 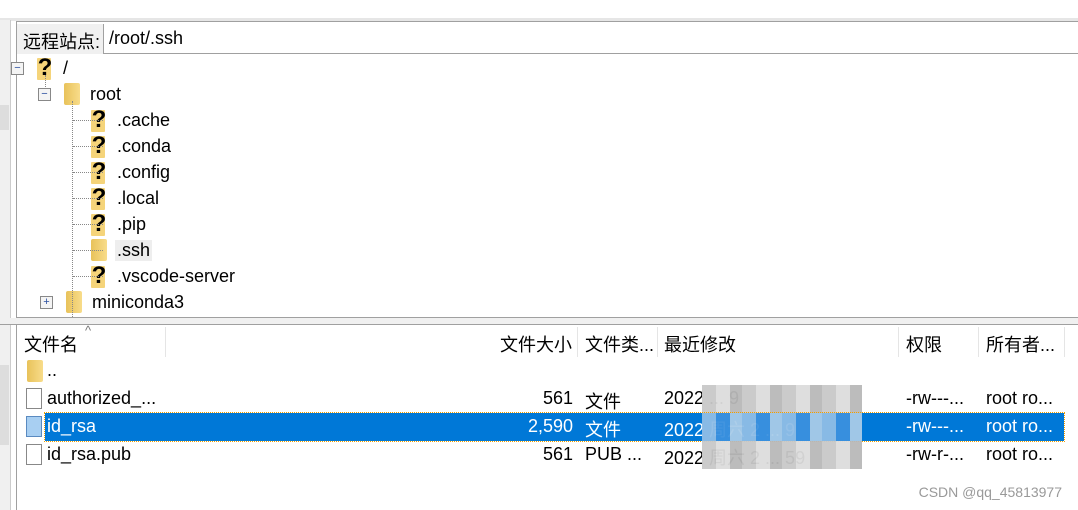 What do you see at coordinates (144, 145) in the screenshot?
I see `tree-node-label: .conda` at bounding box center [144, 145].